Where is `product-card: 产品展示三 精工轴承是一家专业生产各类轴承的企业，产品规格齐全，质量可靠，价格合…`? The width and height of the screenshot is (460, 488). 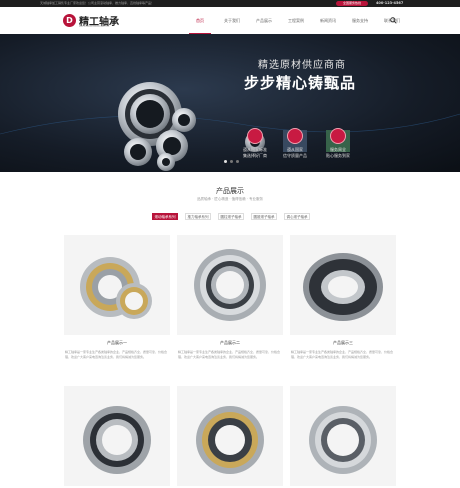 product-card: 产品展示三 精工轴承是一家专业生产各类轴承的企业，产品规格齐全，质量可靠，价格合… is located at coordinates (343, 297).